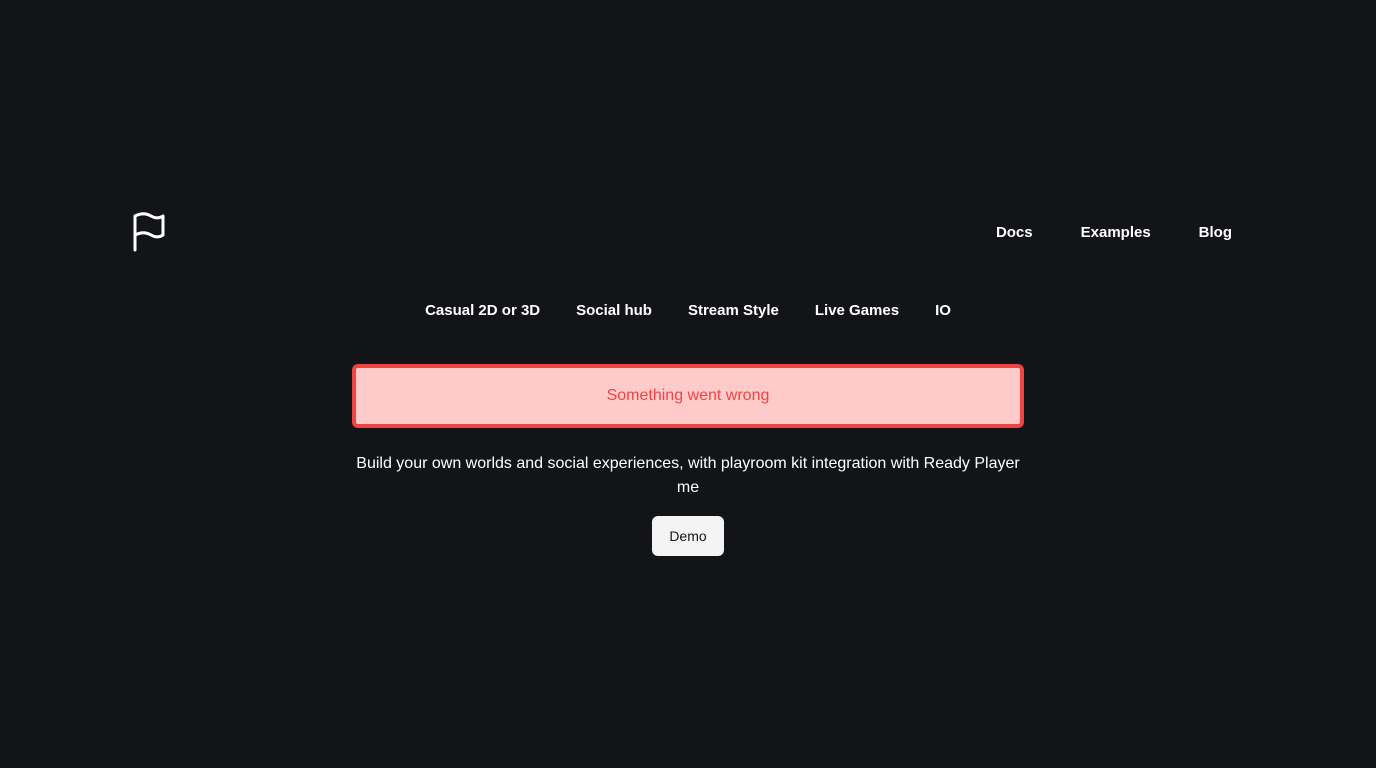  I want to click on top-nav: Docs Examples Blog, so click(1114, 232).